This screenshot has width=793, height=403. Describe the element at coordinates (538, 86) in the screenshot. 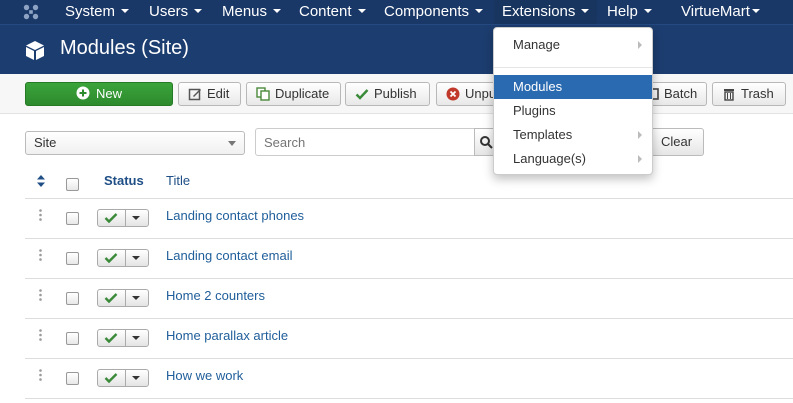

I see `menu-item-label: Modules` at that location.